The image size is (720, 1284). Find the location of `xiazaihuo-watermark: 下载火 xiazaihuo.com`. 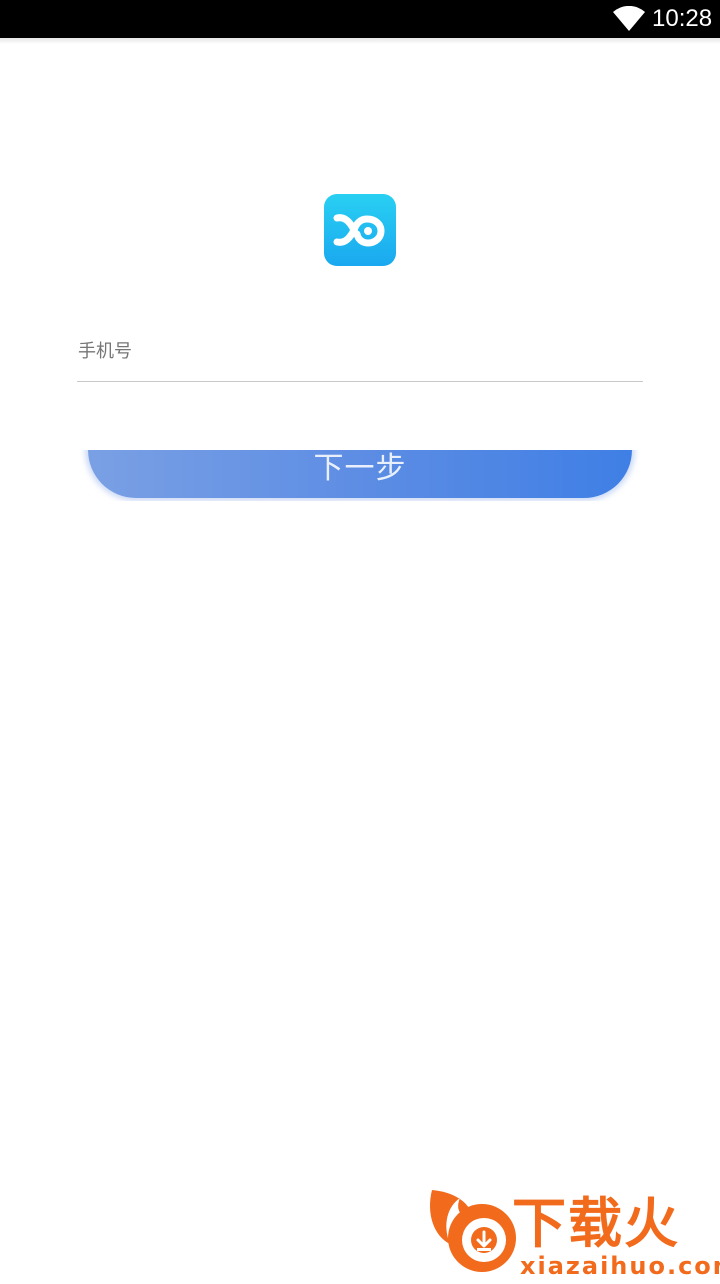

xiazaihuo-watermark: 下载火 xiazaihuo.com is located at coordinates (572, 1232).